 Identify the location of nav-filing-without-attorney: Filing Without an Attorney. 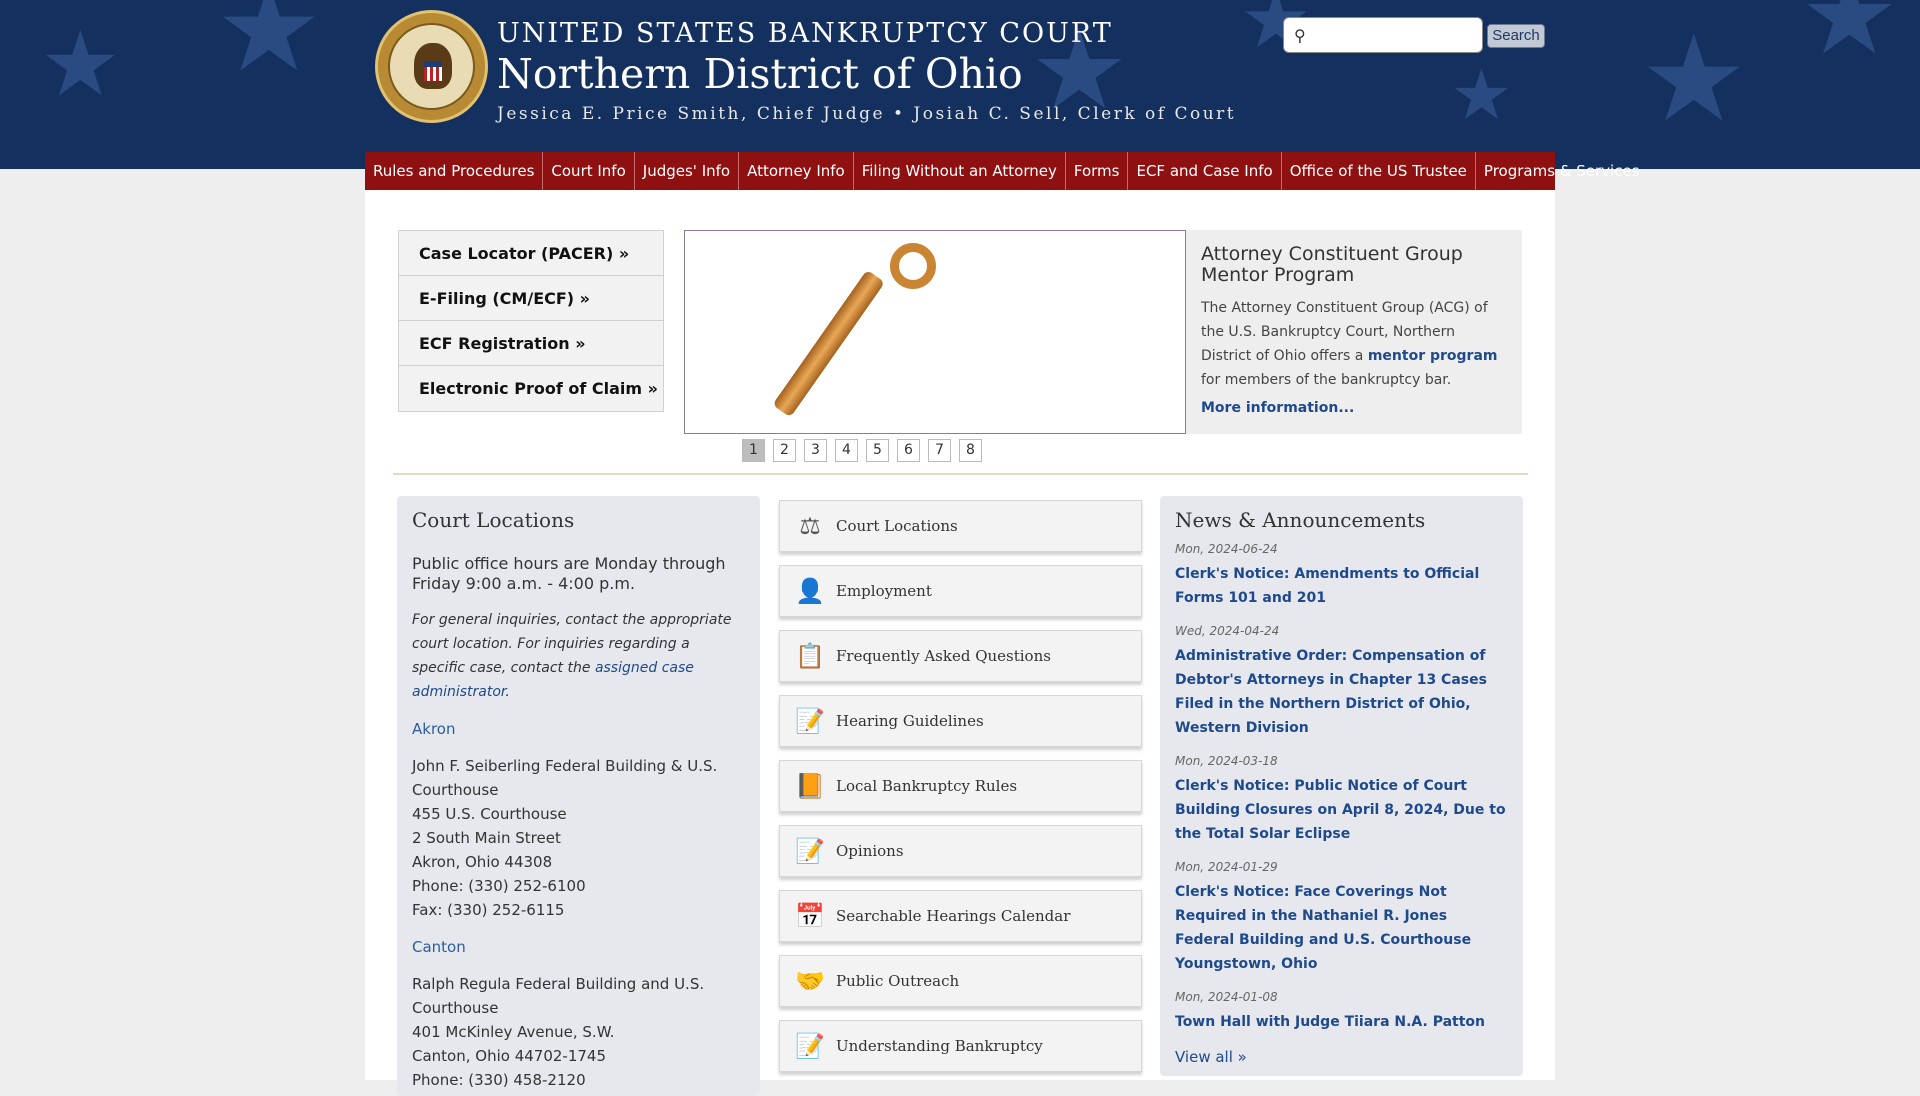
(960, 171).